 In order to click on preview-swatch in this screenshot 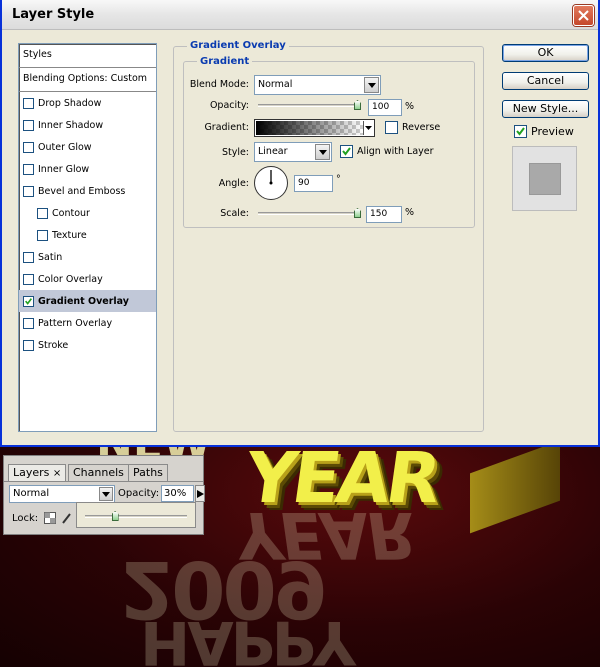, I will do `click(545, 179)`.